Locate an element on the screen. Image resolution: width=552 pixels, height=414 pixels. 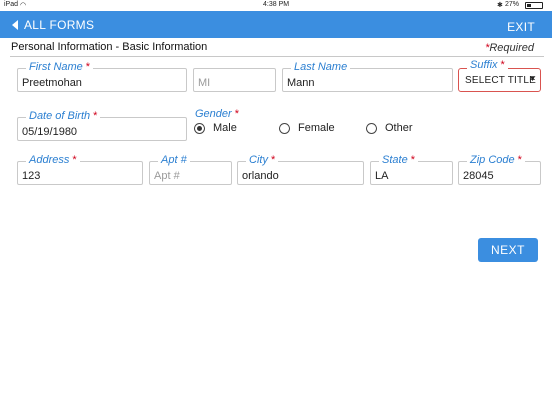
zip-code-input is located at coordinates (499, 173).